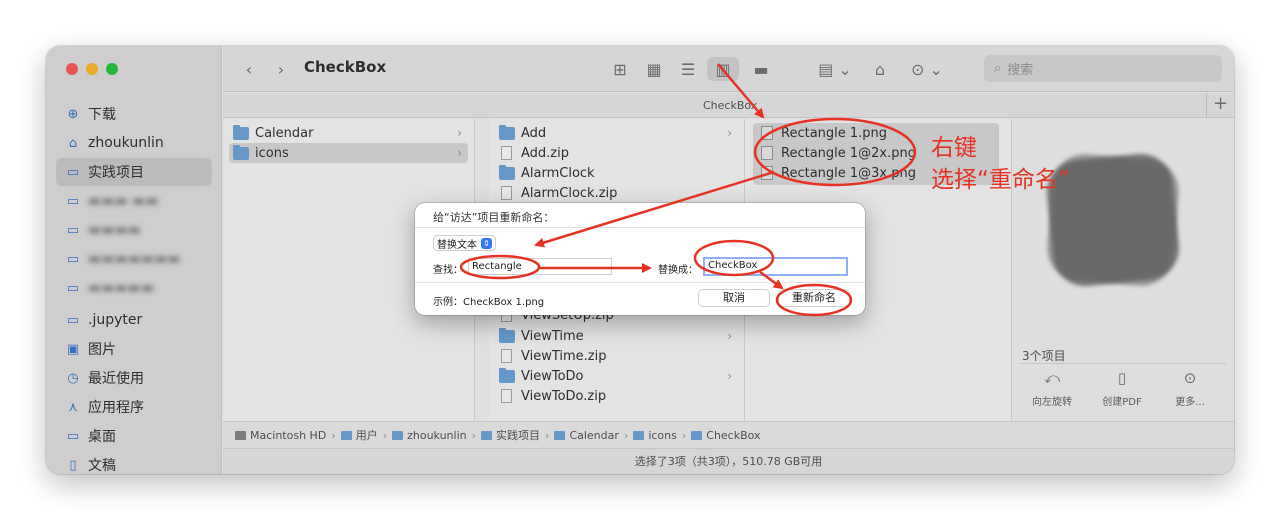 This screenshot has width=1280, height=520. I want to click on annotation-text: 选择“重命名”, so click(1000, 180).